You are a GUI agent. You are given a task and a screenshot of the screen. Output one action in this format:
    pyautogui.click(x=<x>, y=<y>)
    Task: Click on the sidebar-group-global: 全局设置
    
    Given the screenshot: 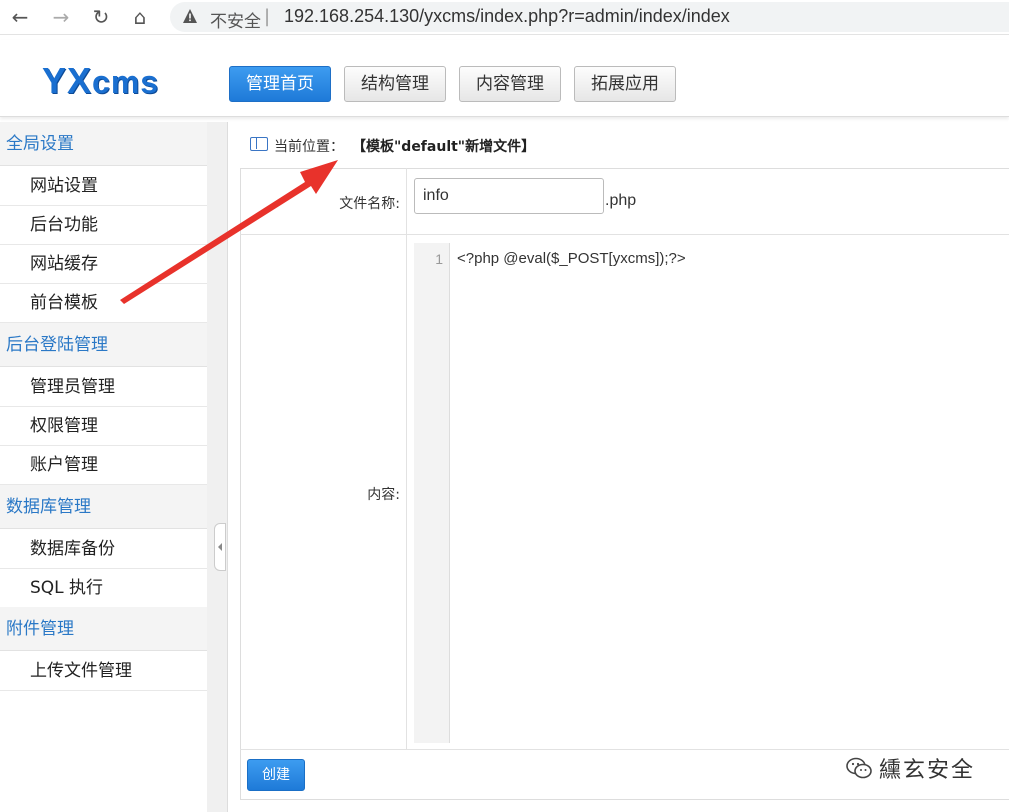 What is the action you would take?
    pyautogui.click(x=103, y=144)
    